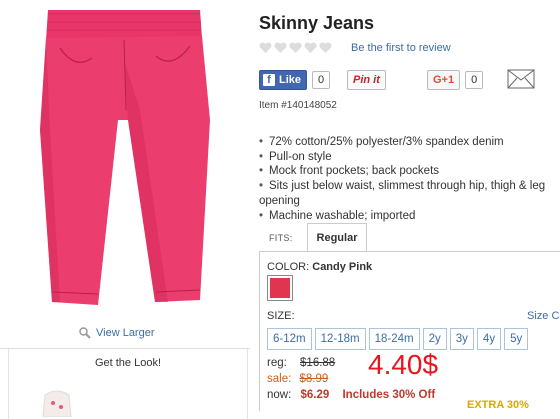 Image resolution: width=560 pixels, height=419 pixels. What do you see at coordinates (289, 339) in the screenshot?
I see `size-option: 6-12m` at bounding box center [289, 339].